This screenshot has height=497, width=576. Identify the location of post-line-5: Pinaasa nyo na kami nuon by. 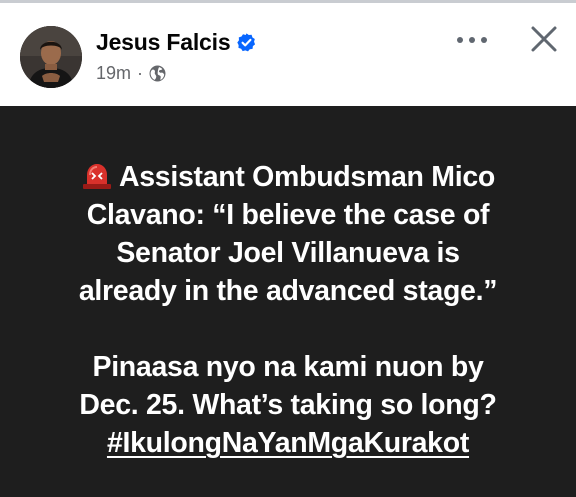
(288, 367).